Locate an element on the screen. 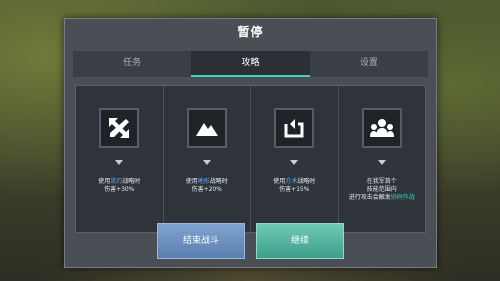 The width and height of the screenshot is (500, 281). strategy-description: 使用地形战略时 伤害+20% is located at coordinates (206, 185).